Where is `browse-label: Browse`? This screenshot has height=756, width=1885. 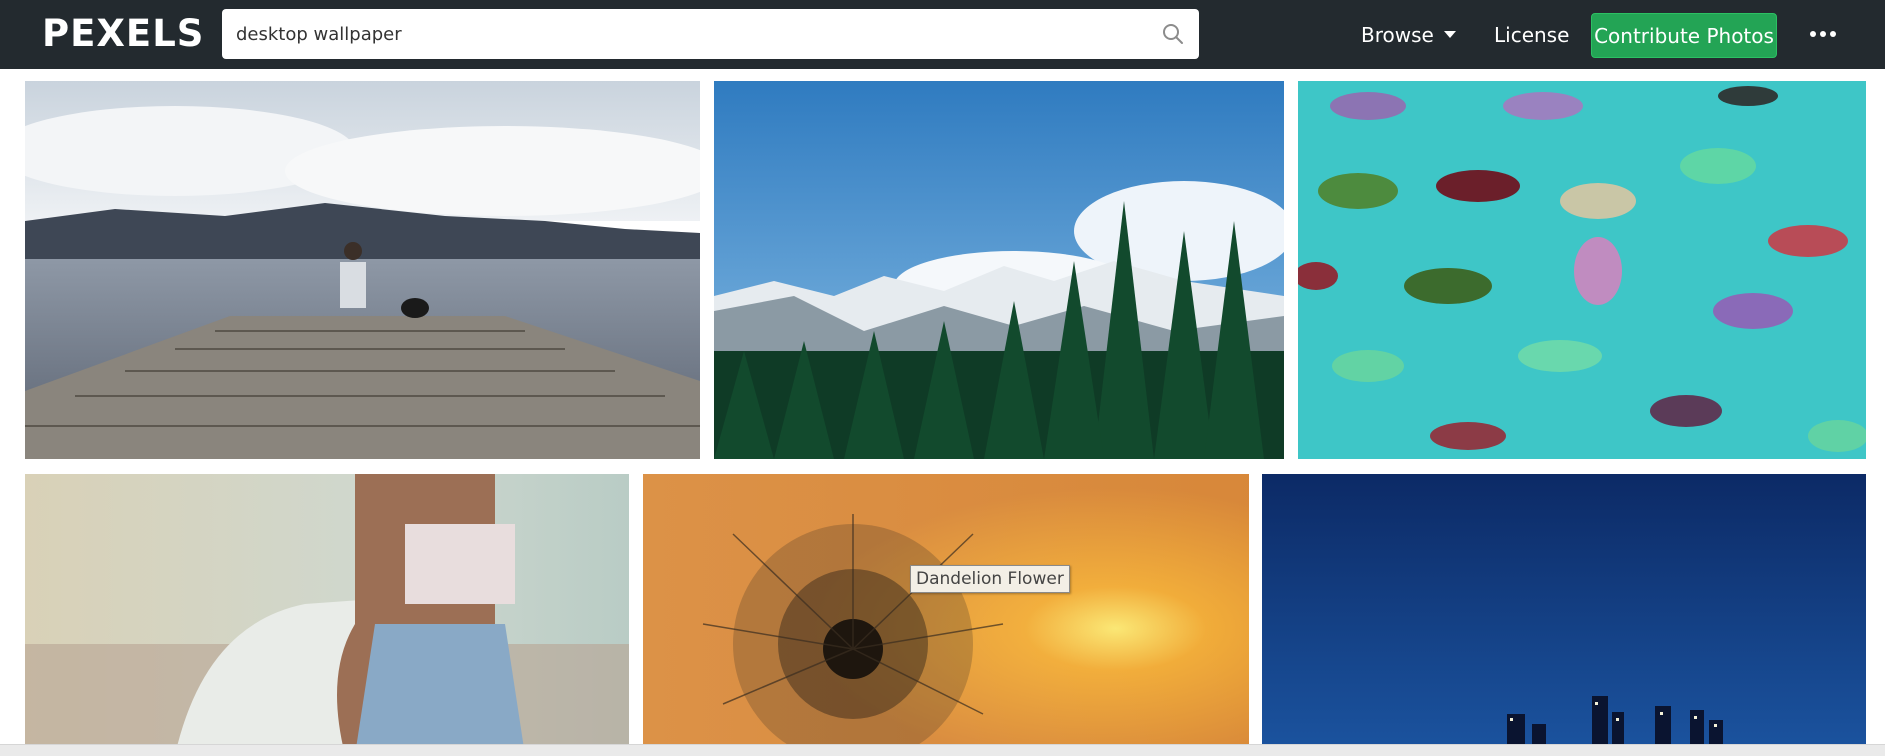 browse-label: Browse is located at coordinates (1397, 35).